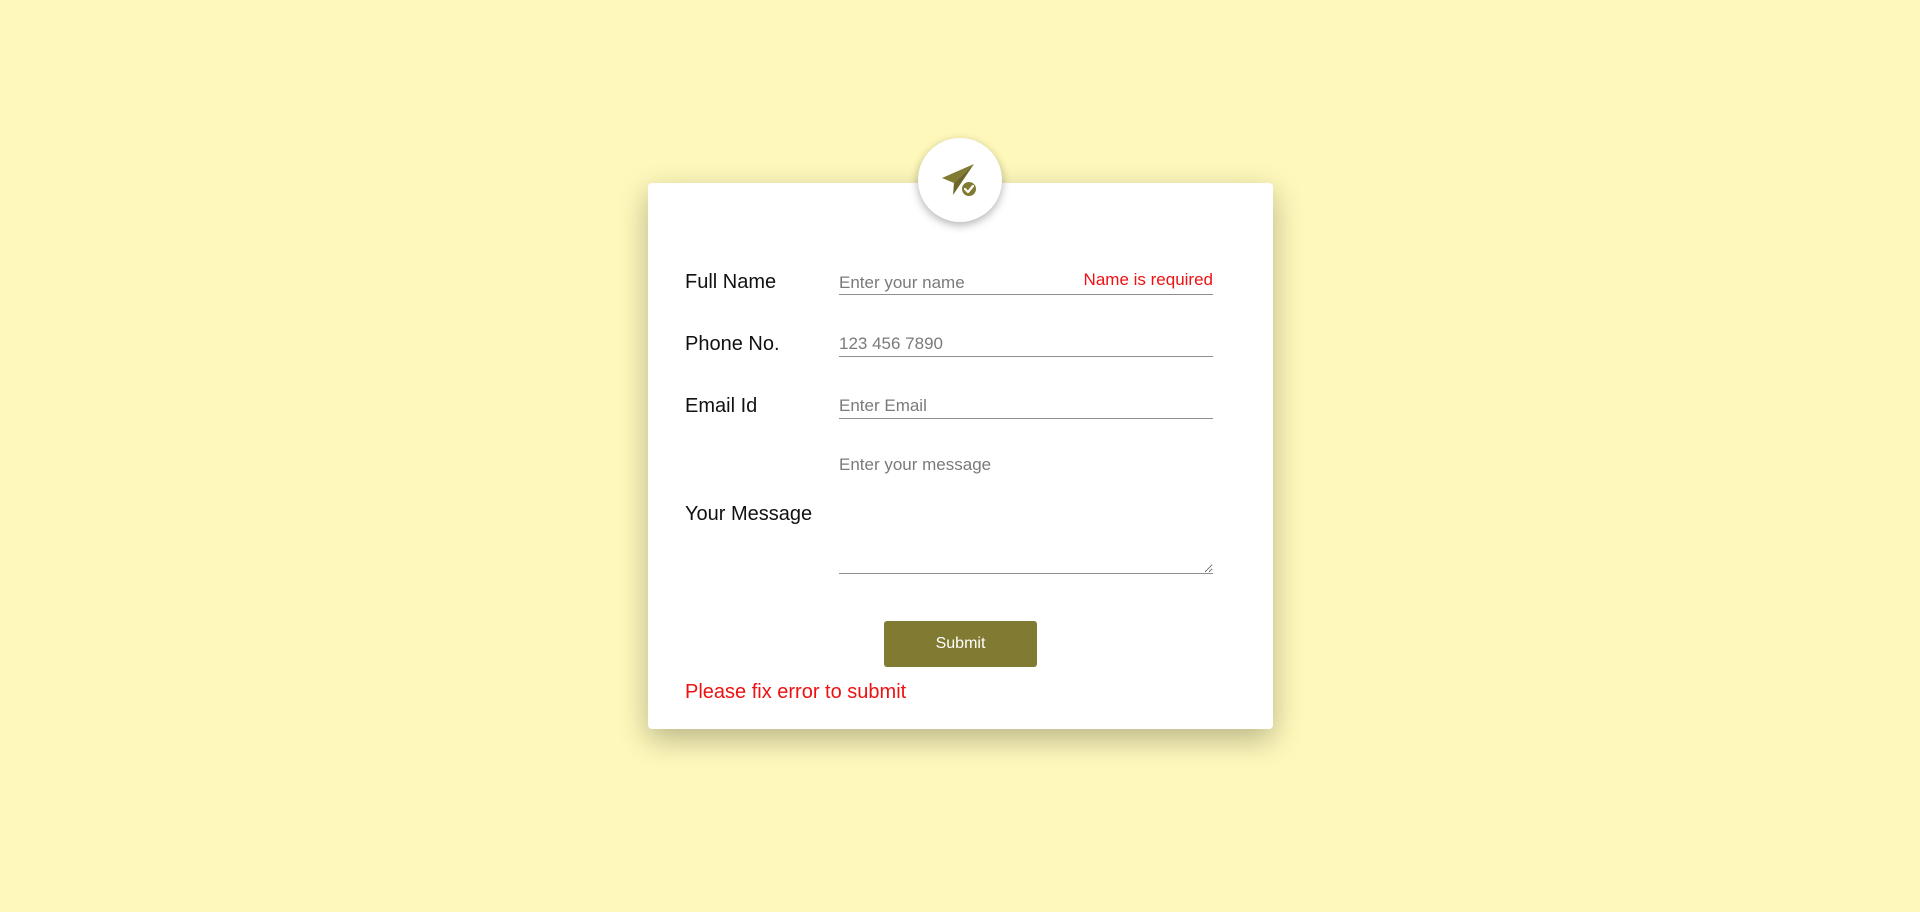 The height and width of the screenshot is (912, 1920). Describe the element at coordinates (1026, 406) in the screenshot. I see `email-input` at that location.